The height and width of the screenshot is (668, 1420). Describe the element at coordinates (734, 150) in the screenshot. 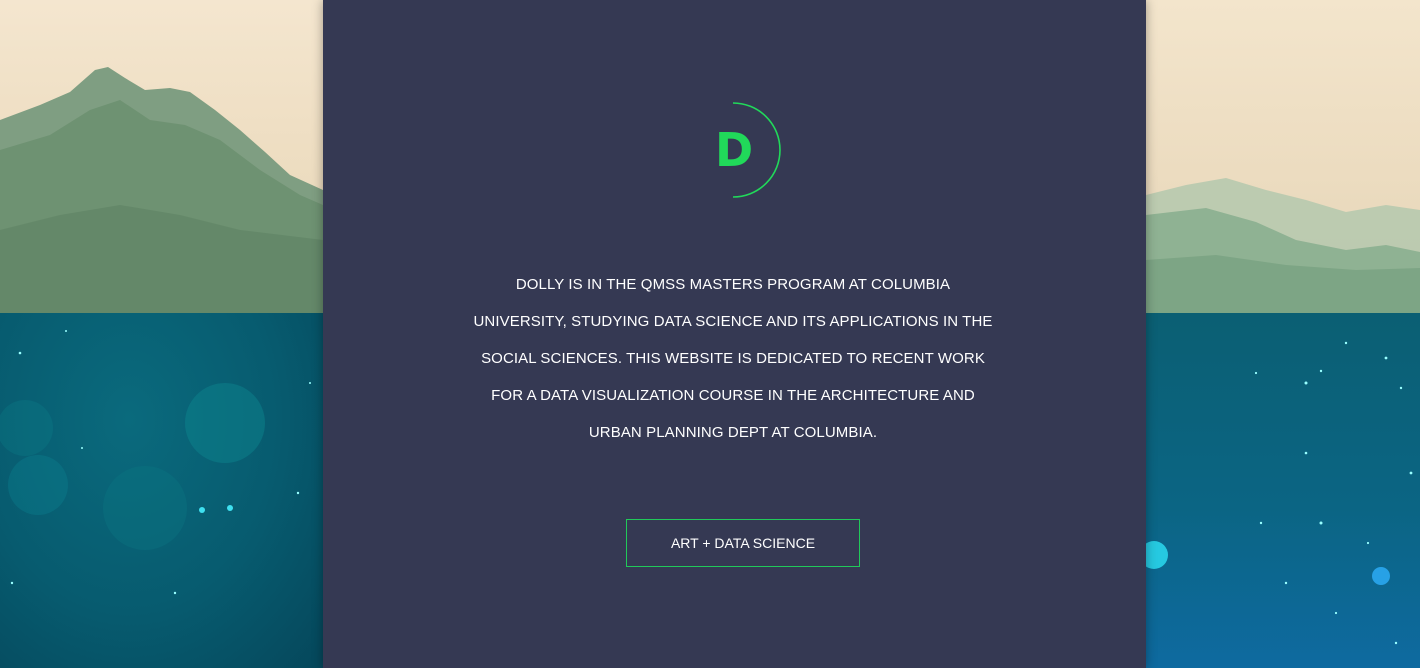

I see `logo-letter: D` at that location.